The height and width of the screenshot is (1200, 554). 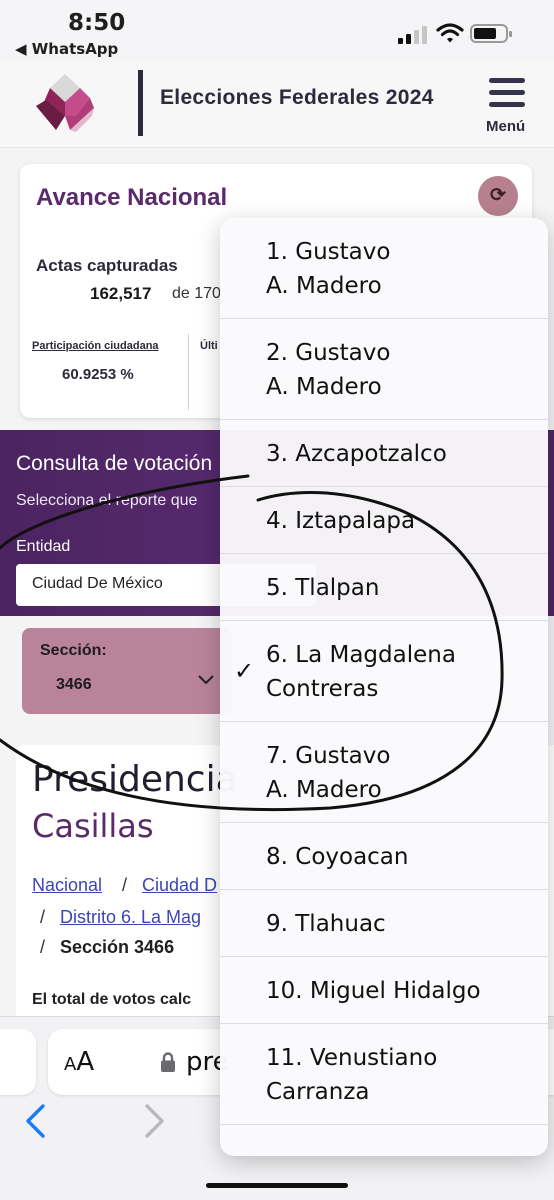 I want to click on menu-button: Menú, so click(x=508, y=105).